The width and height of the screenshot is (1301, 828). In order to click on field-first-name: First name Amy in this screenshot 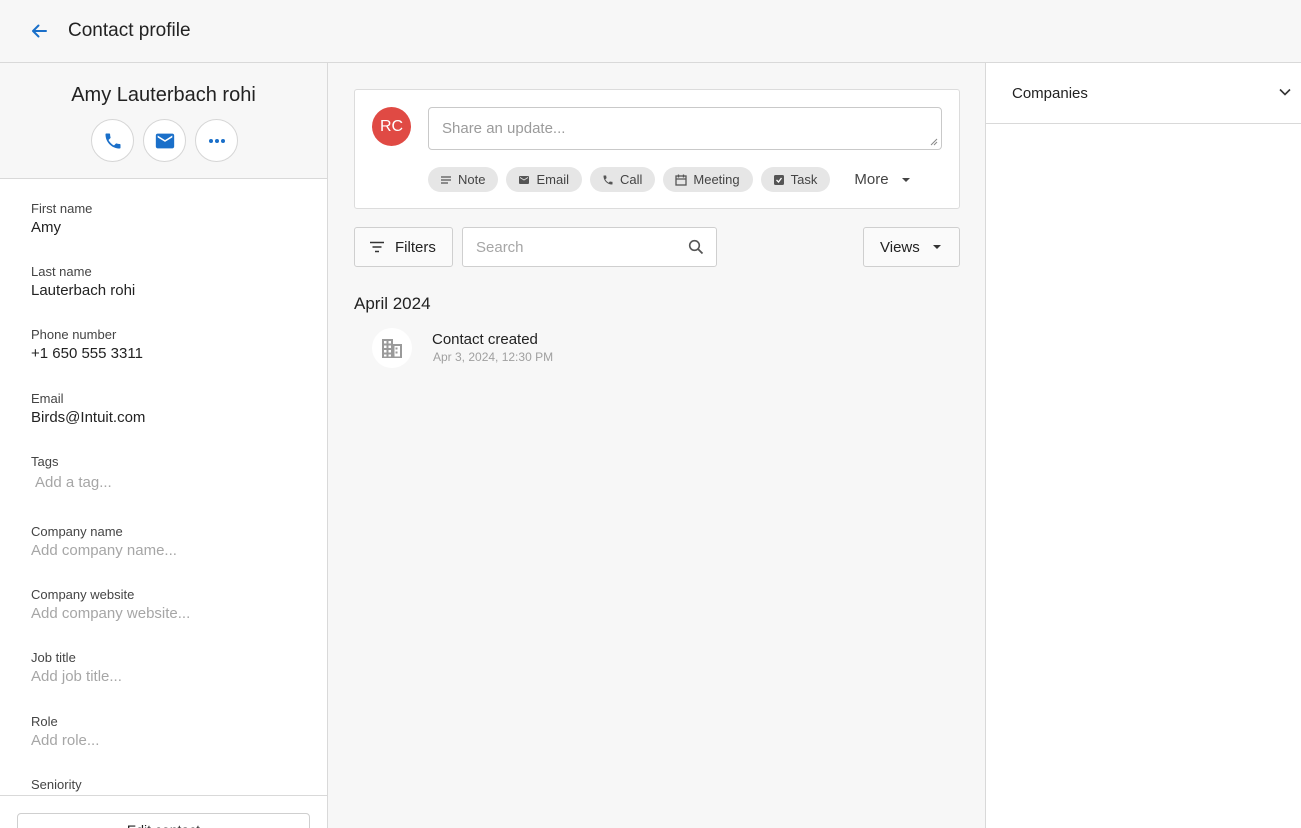, I will do `click(61, 218)`.